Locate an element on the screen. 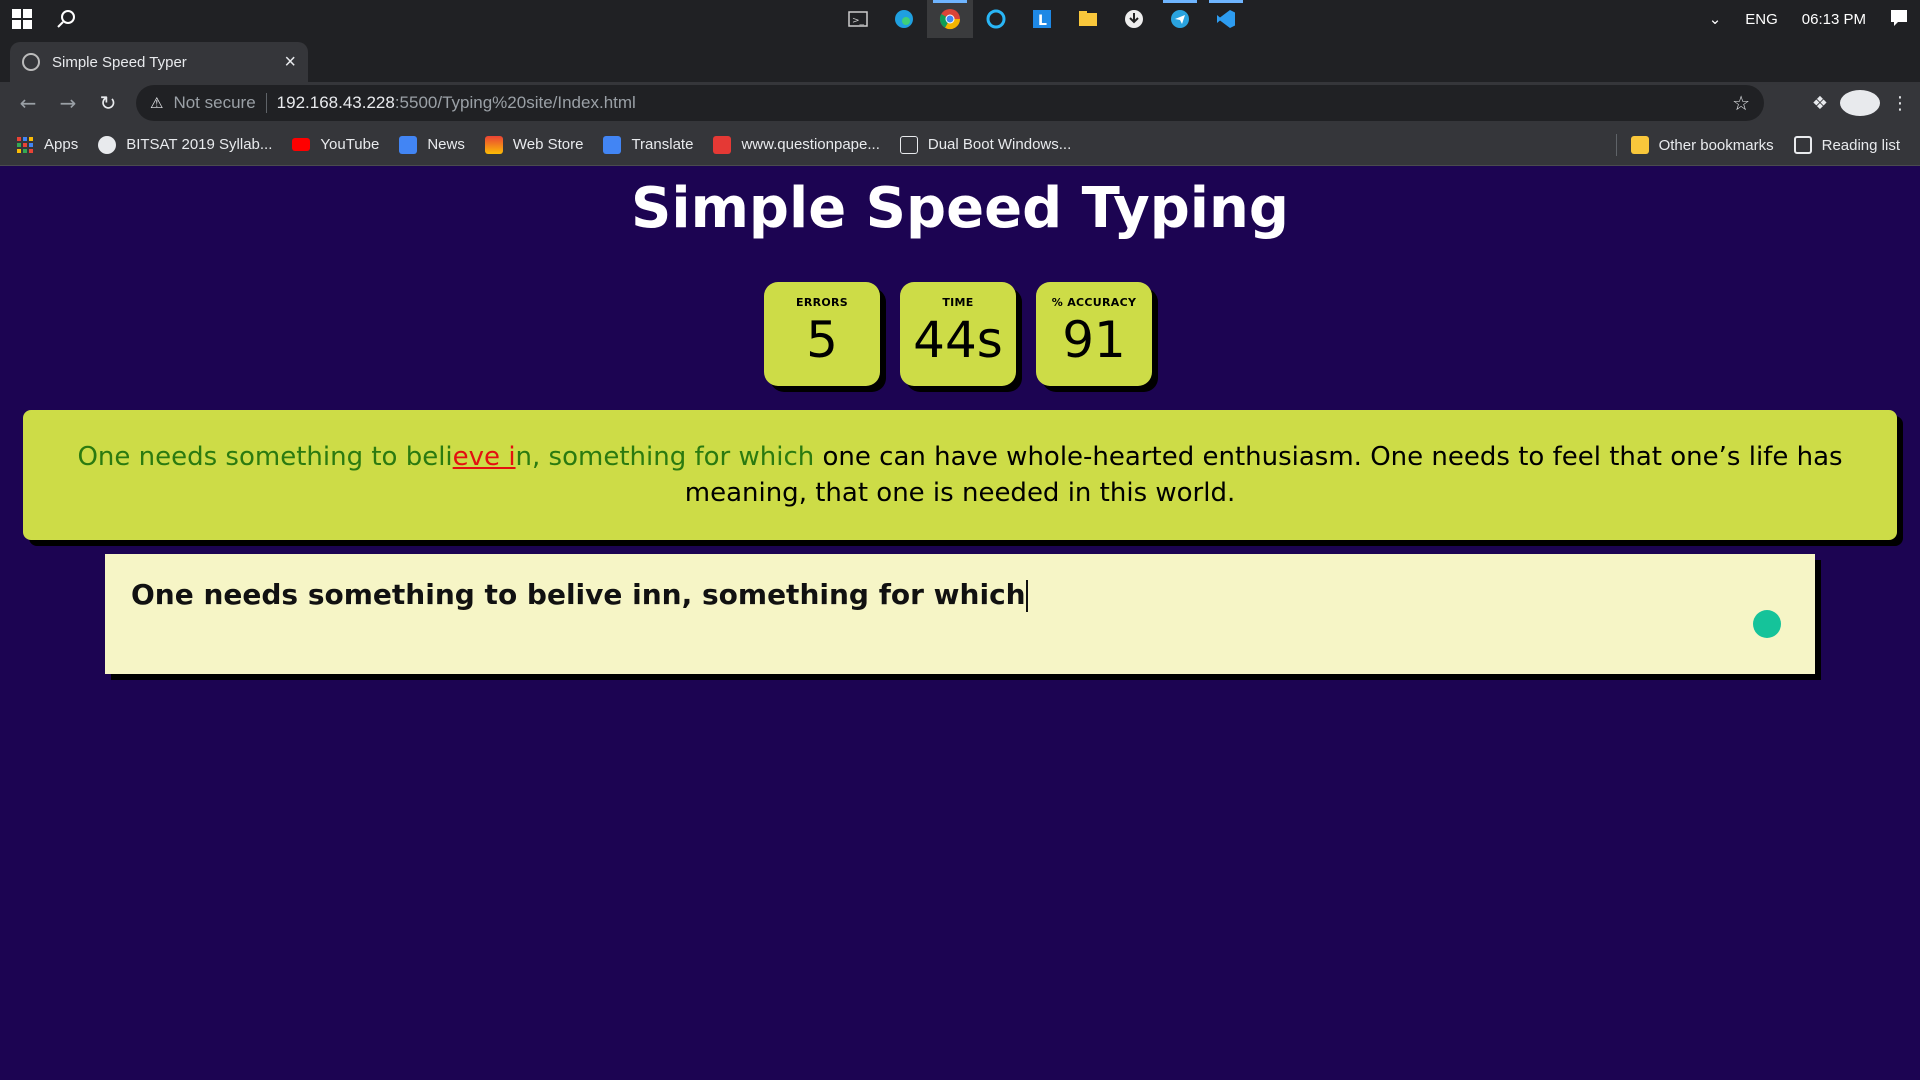 The image size is (1920, 1080). system-tray: ⌄ ENG 06:13 PM is located at coordinates (1808, 19).